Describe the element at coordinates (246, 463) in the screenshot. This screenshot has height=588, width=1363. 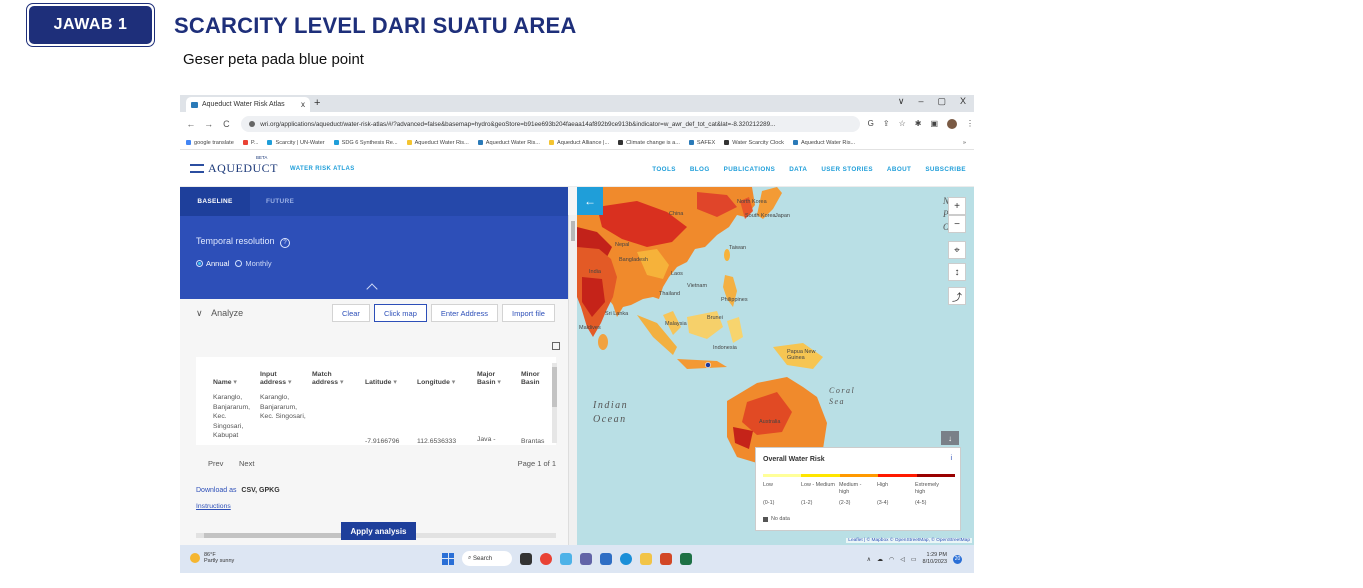
I see `next-button: Next` at that location.